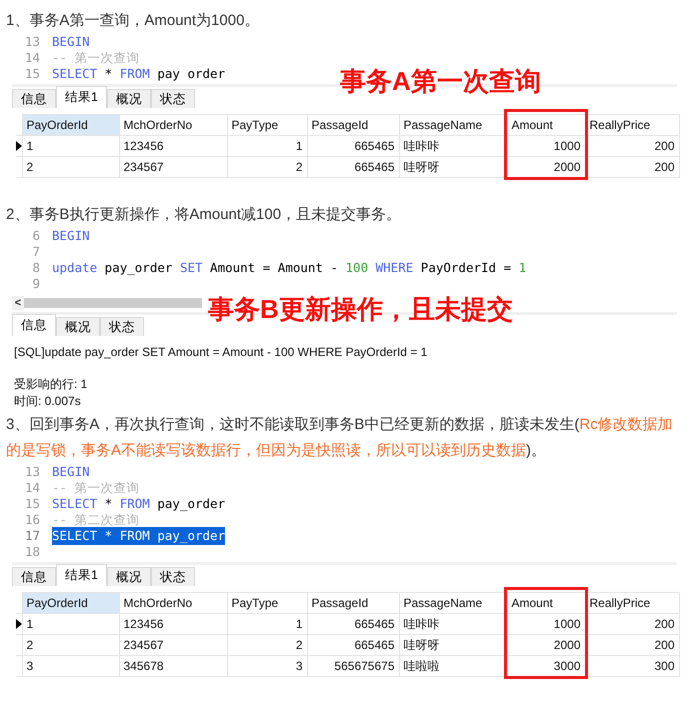 This screenshot has height=701, width=689. Describe the element at coordinates (173, 666) in the screenshot. I see `table-cell: 345678` at that location.